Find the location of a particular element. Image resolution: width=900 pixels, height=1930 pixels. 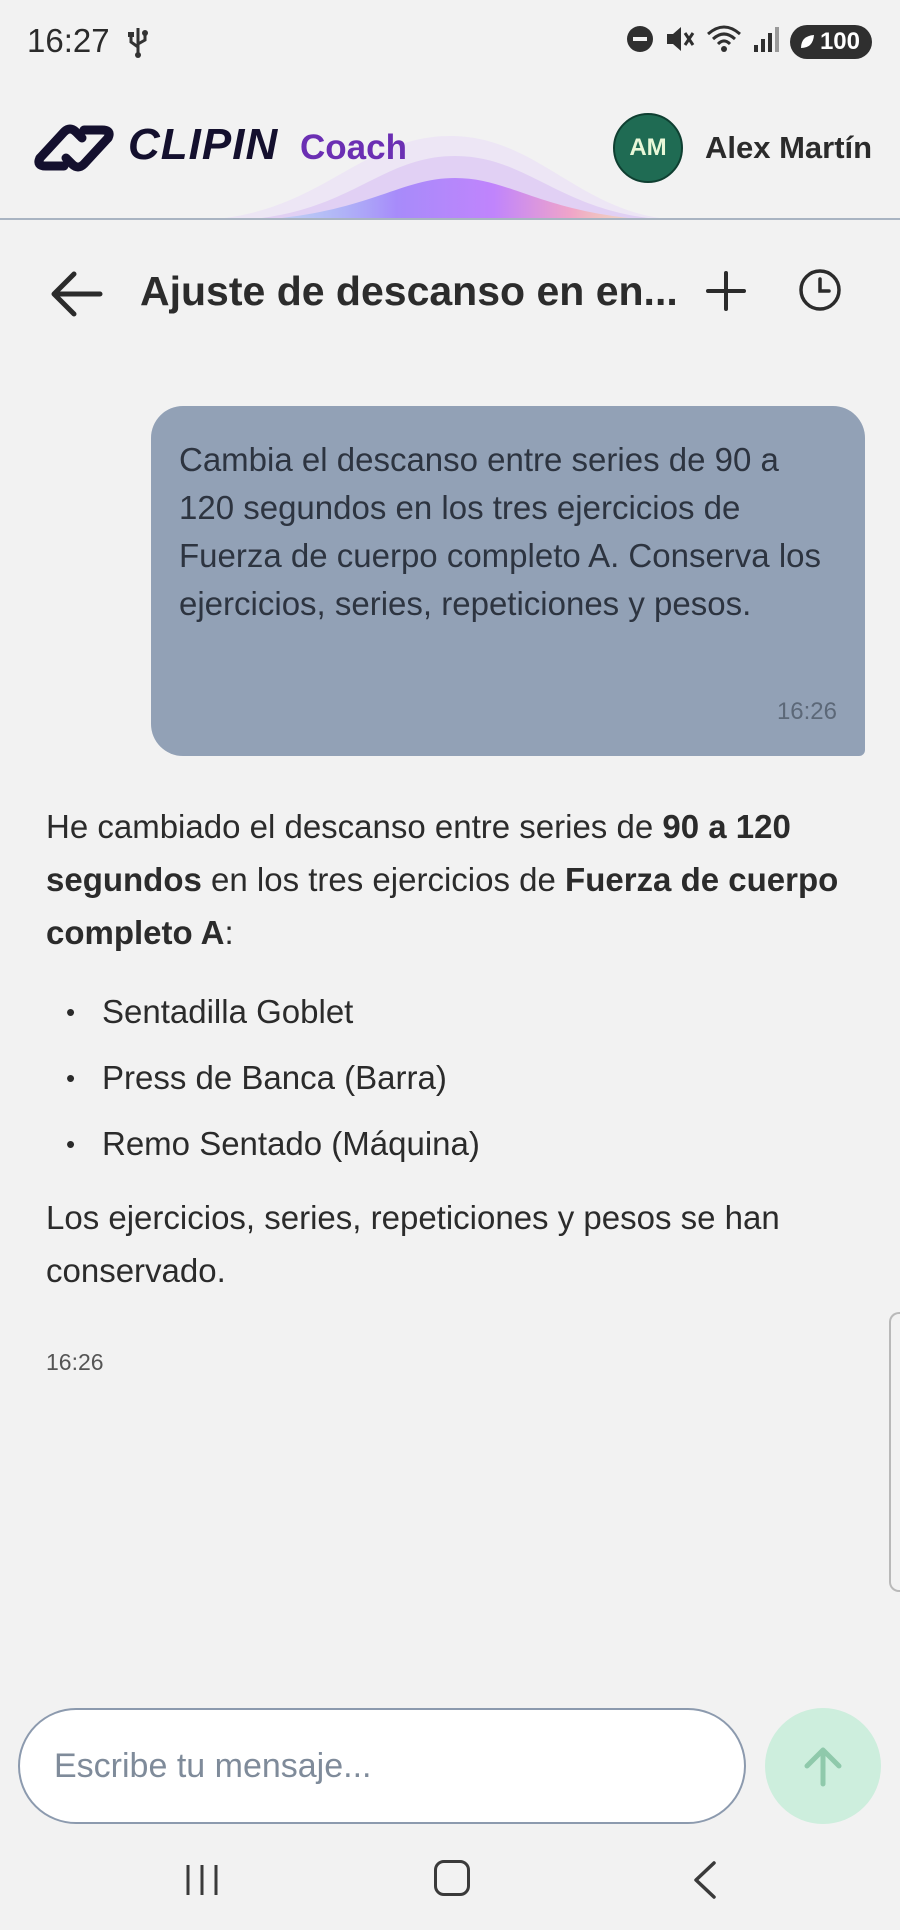

plus-icon is located at coordinates (726, 291).